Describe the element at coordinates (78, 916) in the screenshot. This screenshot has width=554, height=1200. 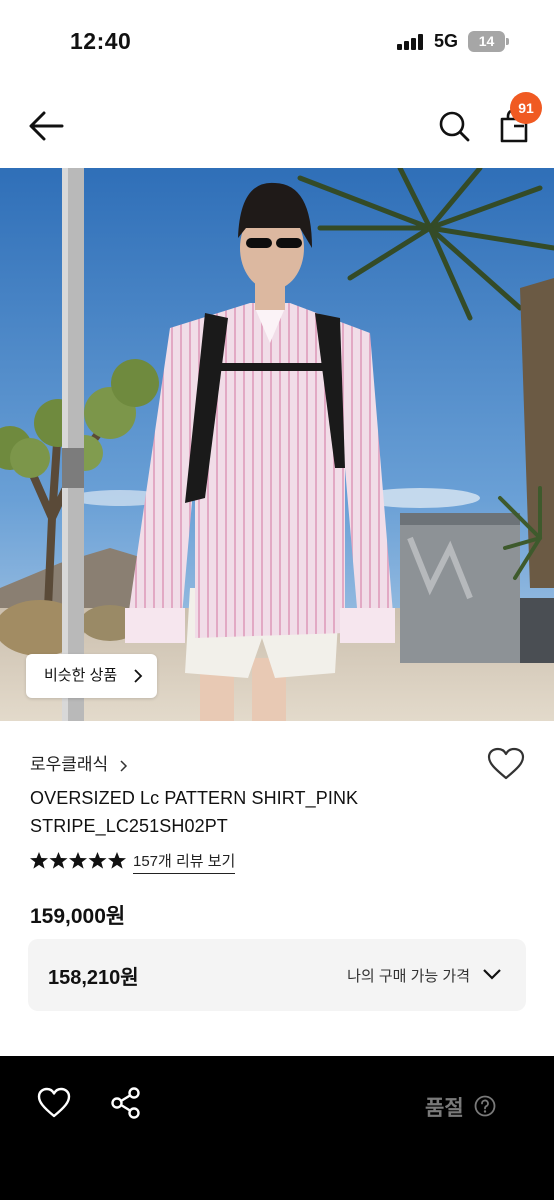
I see `product-price: 159,000원` at that location.